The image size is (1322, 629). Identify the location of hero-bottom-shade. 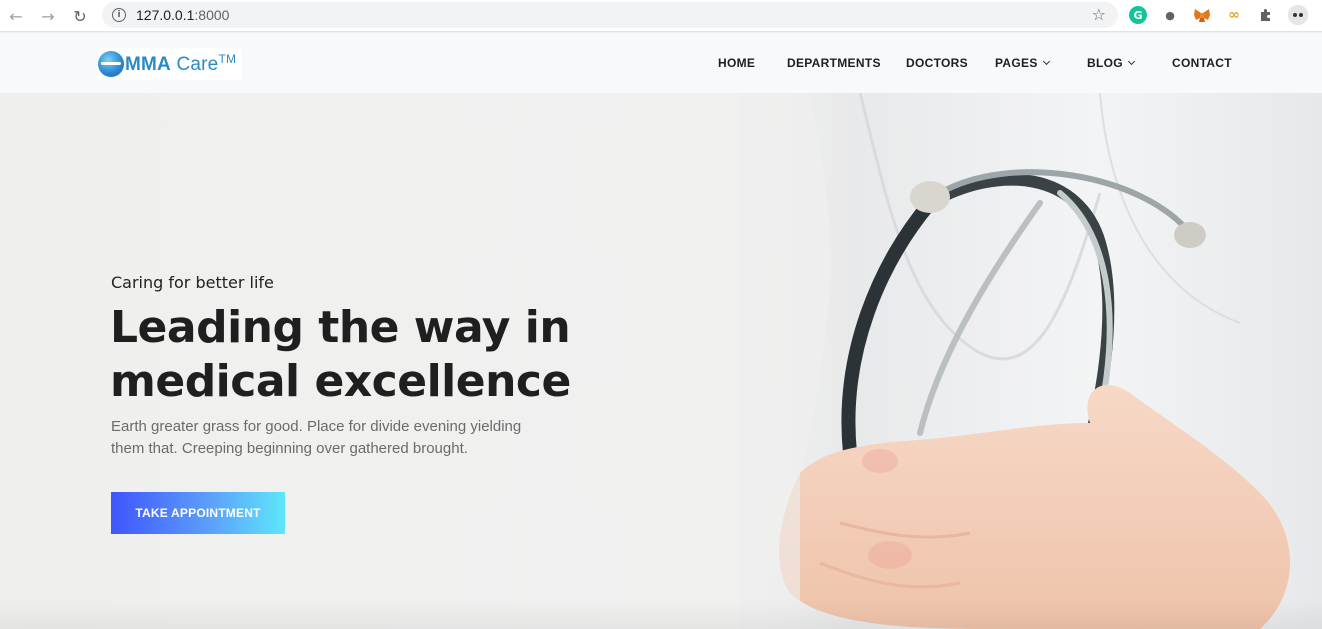
(661, 614).